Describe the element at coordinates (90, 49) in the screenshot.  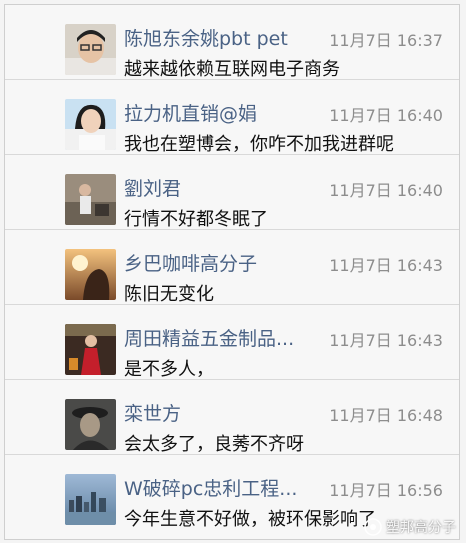
I see `man-glasses-avatar` at that location.